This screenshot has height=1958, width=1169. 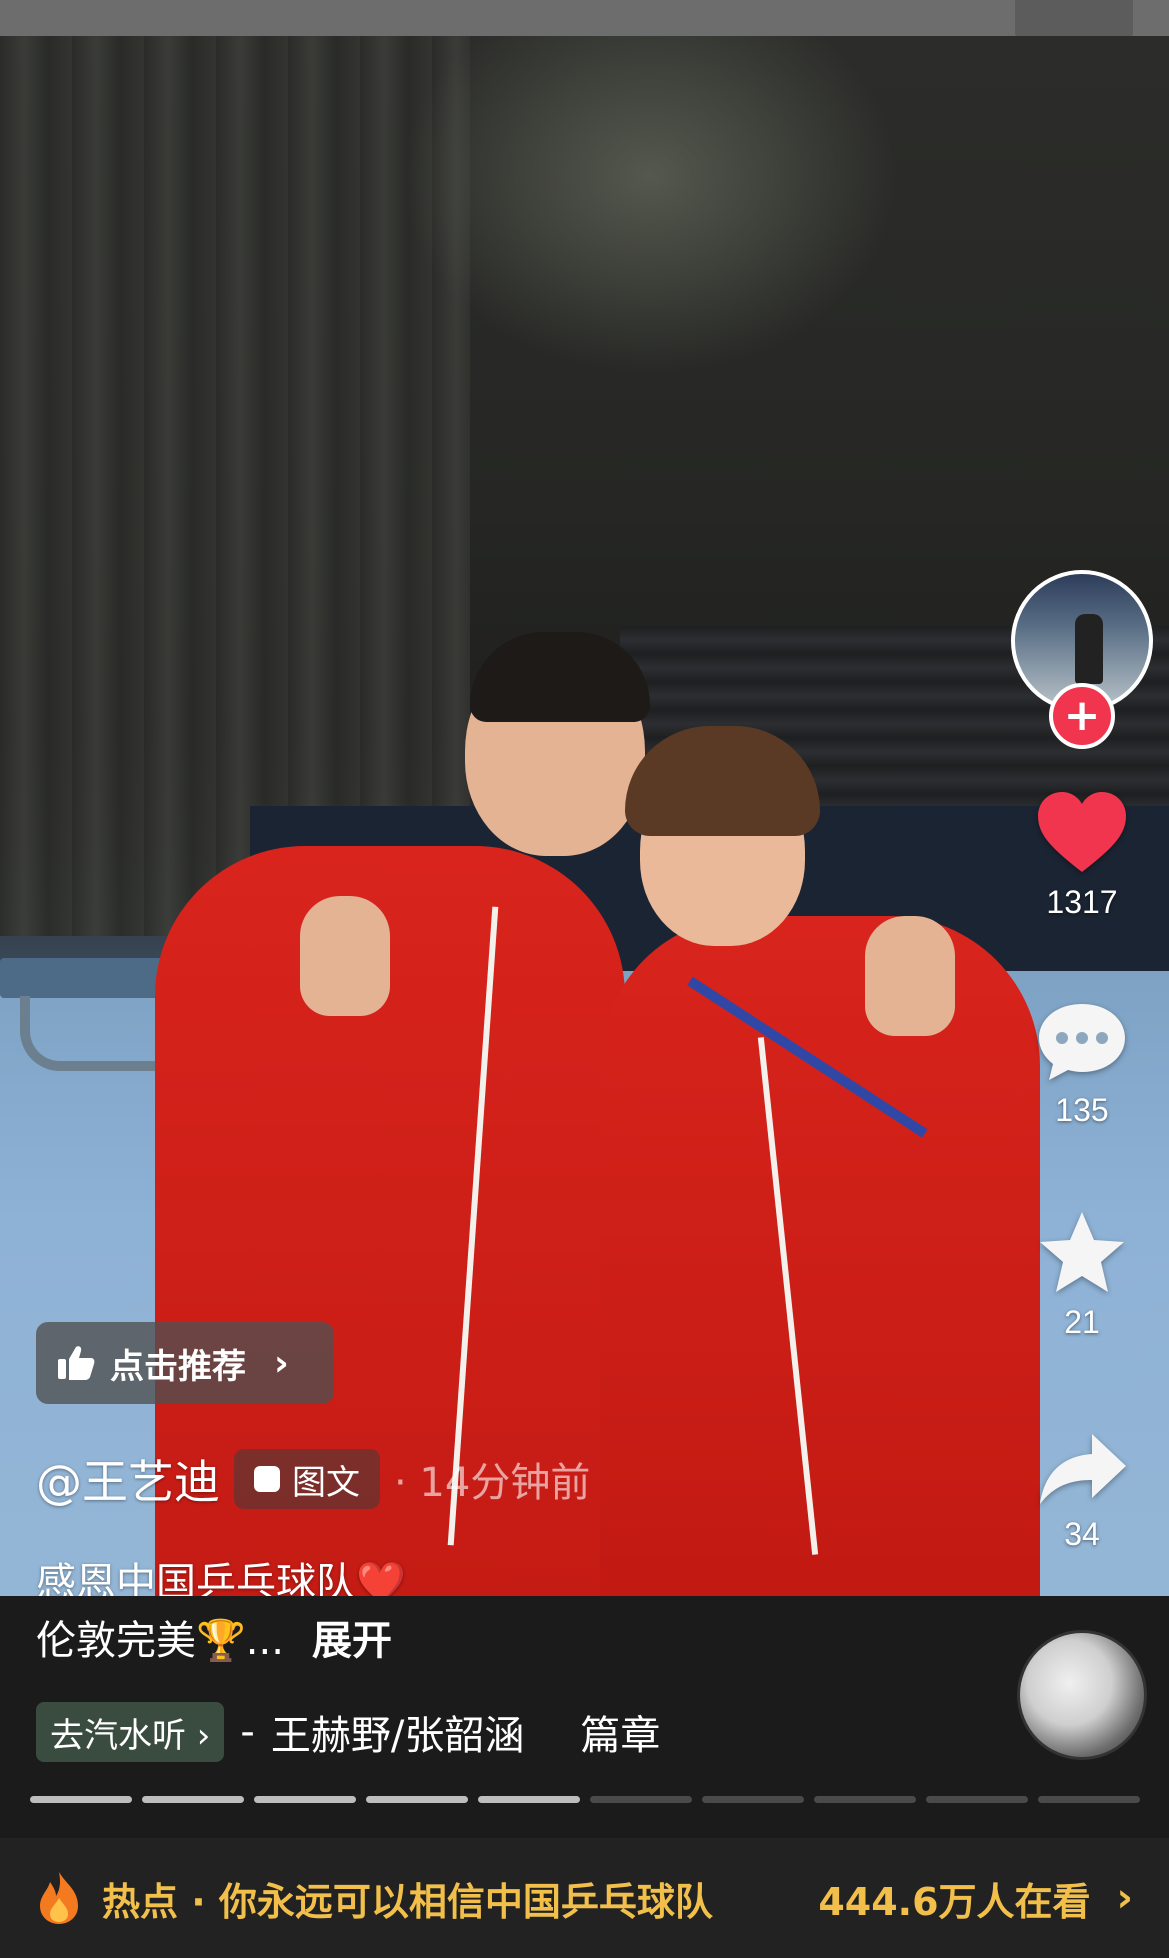 What do you see at coordinates (407, 1901) in the screenshot?
I see `hot-topic-title: 热点 · 你永远可以相信中国乒乓球队` at bounding box center [407, 1901].